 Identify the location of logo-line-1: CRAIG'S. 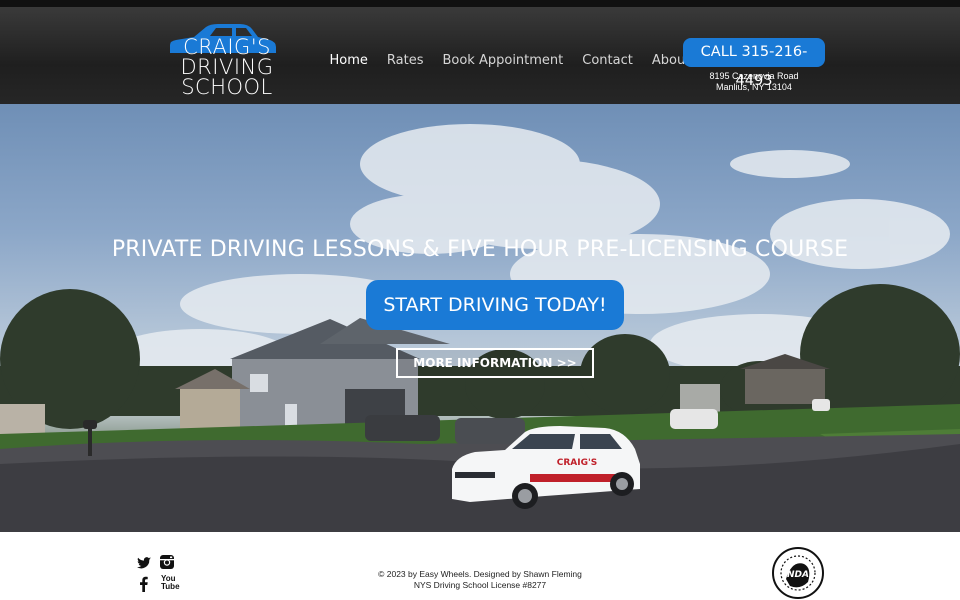
(227, 47).